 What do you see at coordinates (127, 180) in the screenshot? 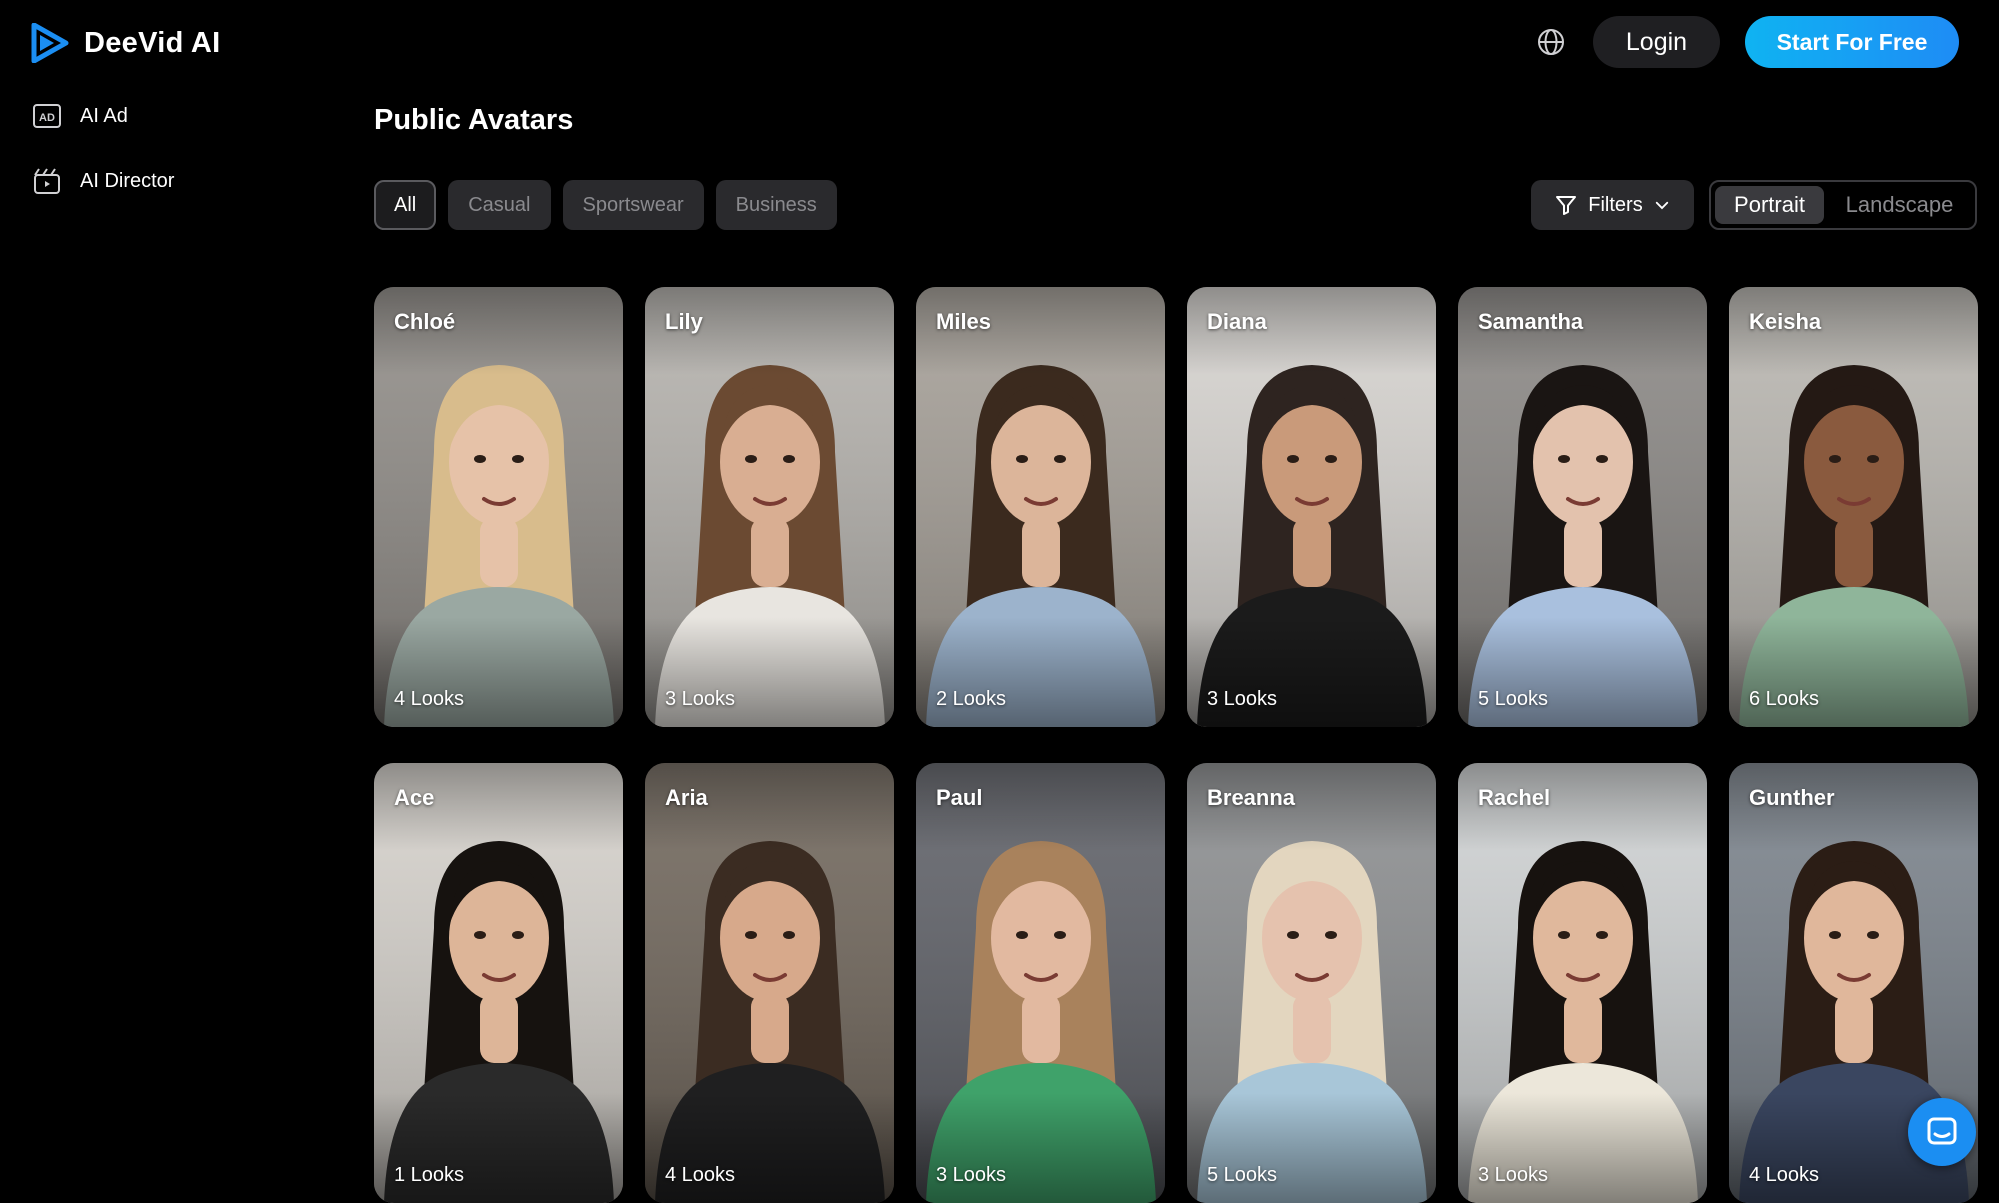
I see `sidebar-item-label: AI Director` at bounding box center [127, 180].